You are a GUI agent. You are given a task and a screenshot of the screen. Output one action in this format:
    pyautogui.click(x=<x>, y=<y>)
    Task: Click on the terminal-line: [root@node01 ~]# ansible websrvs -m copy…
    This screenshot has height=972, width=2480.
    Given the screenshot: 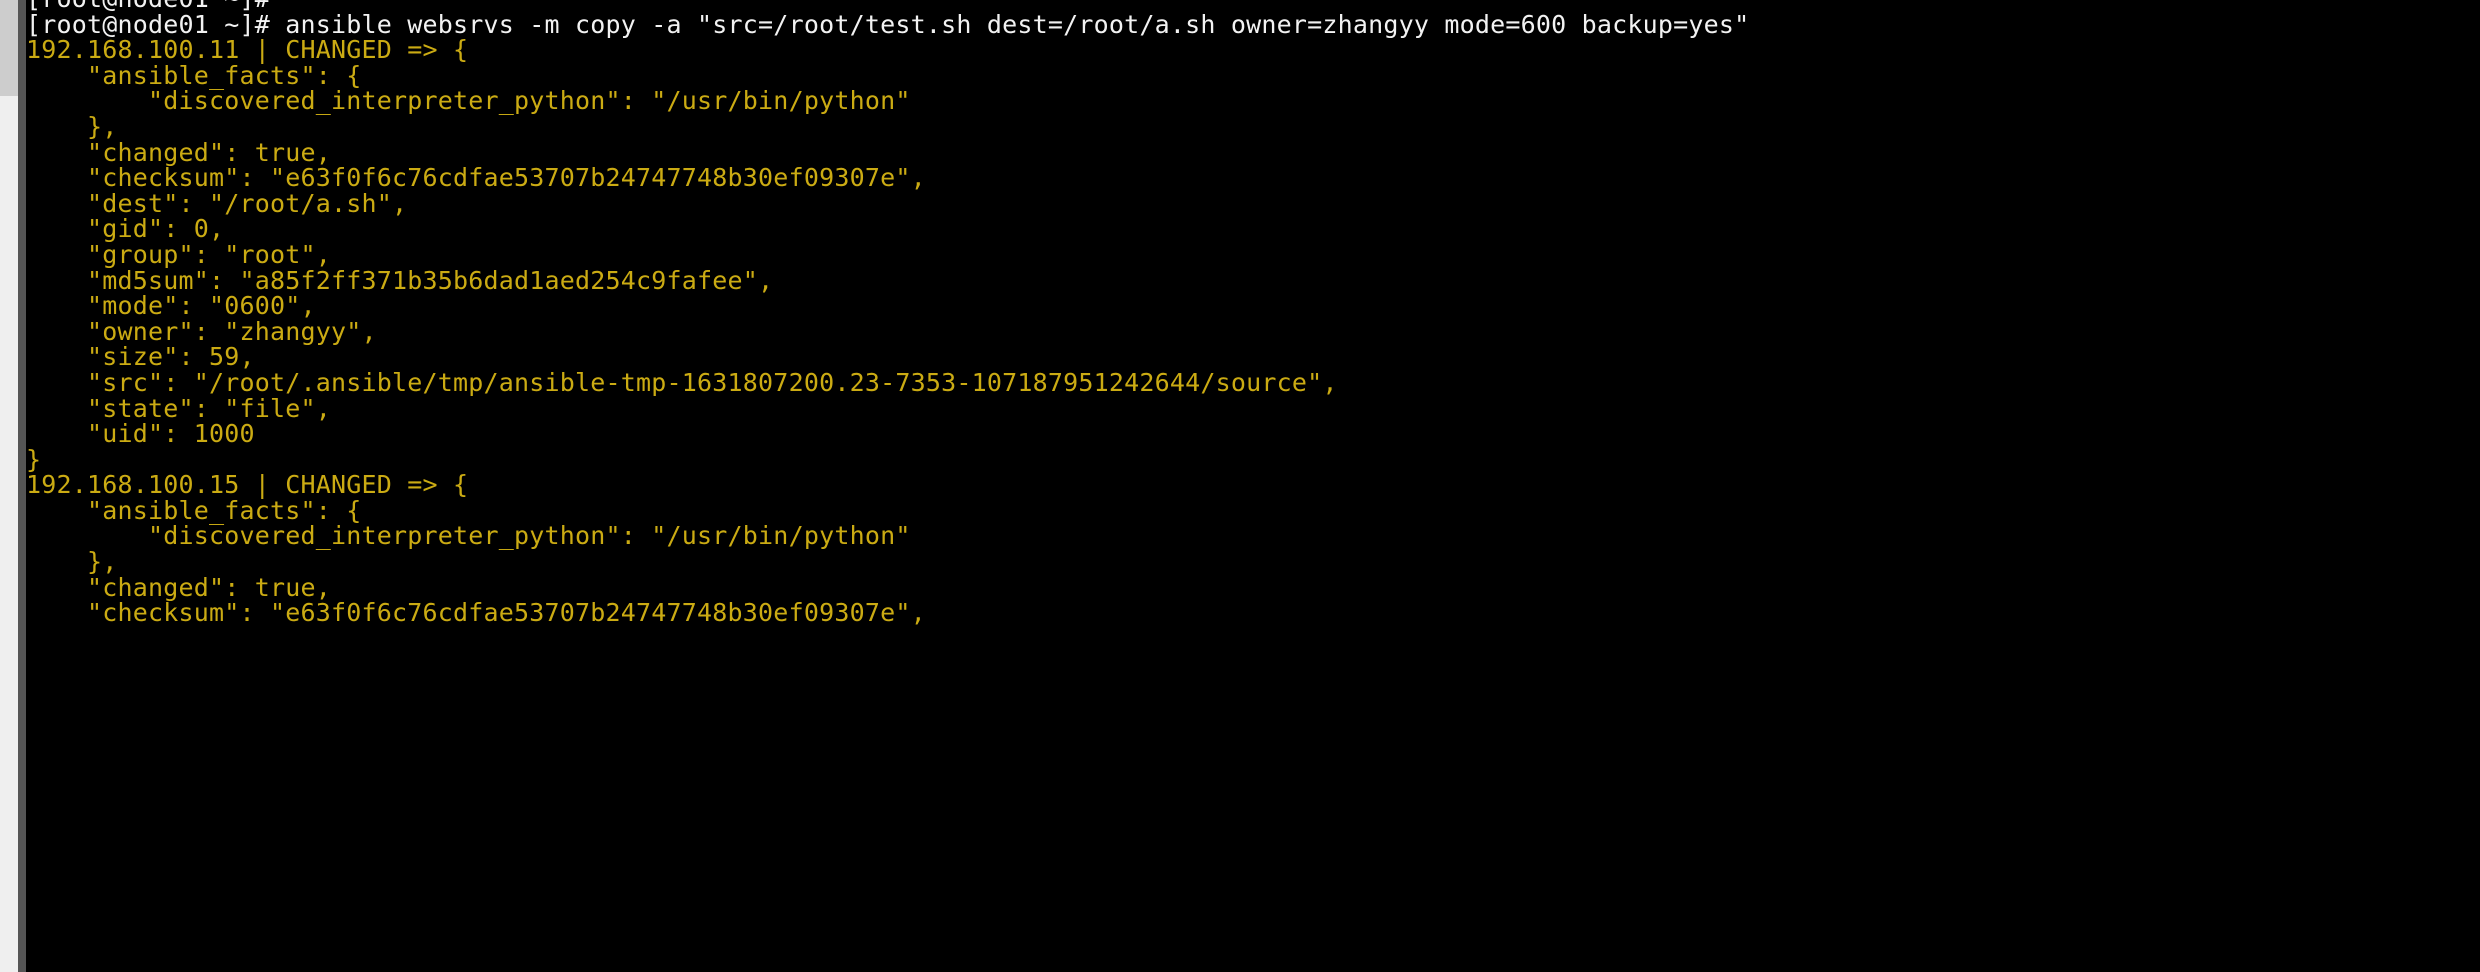 What is the action you would take?
    pyautogui.click(x=888, y=24)
    